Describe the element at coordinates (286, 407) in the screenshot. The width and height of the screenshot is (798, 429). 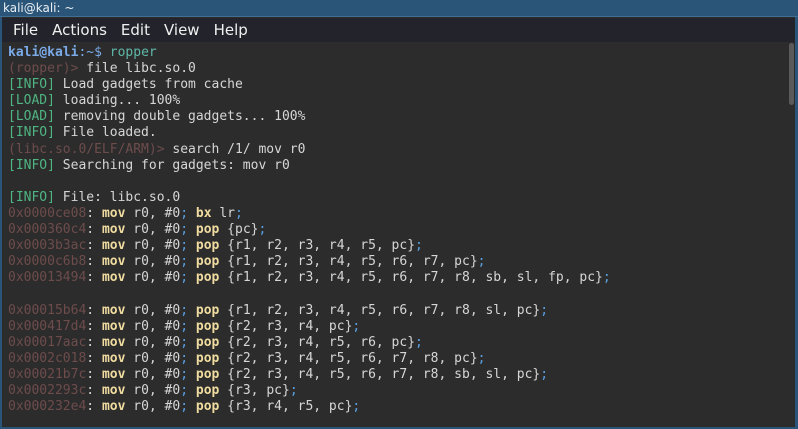
I see `terminal-text-text: {r3, r4, r5, pc}` at that location.